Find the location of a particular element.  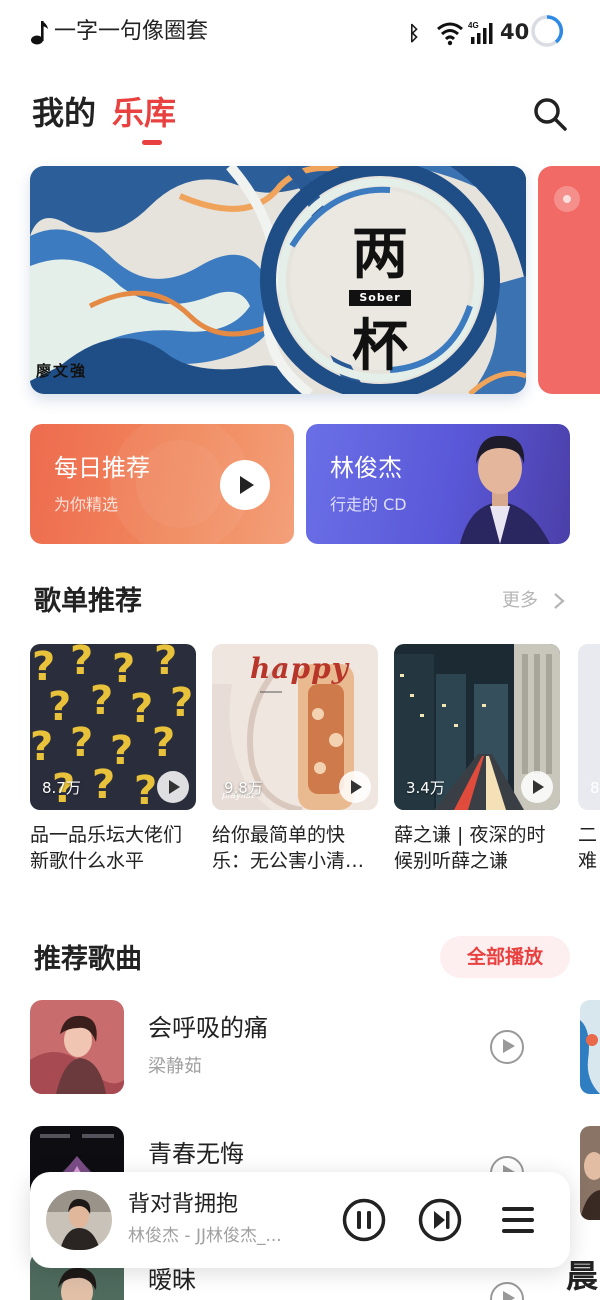

song-title: 暧昧 is located at coordinates (172, 1280).